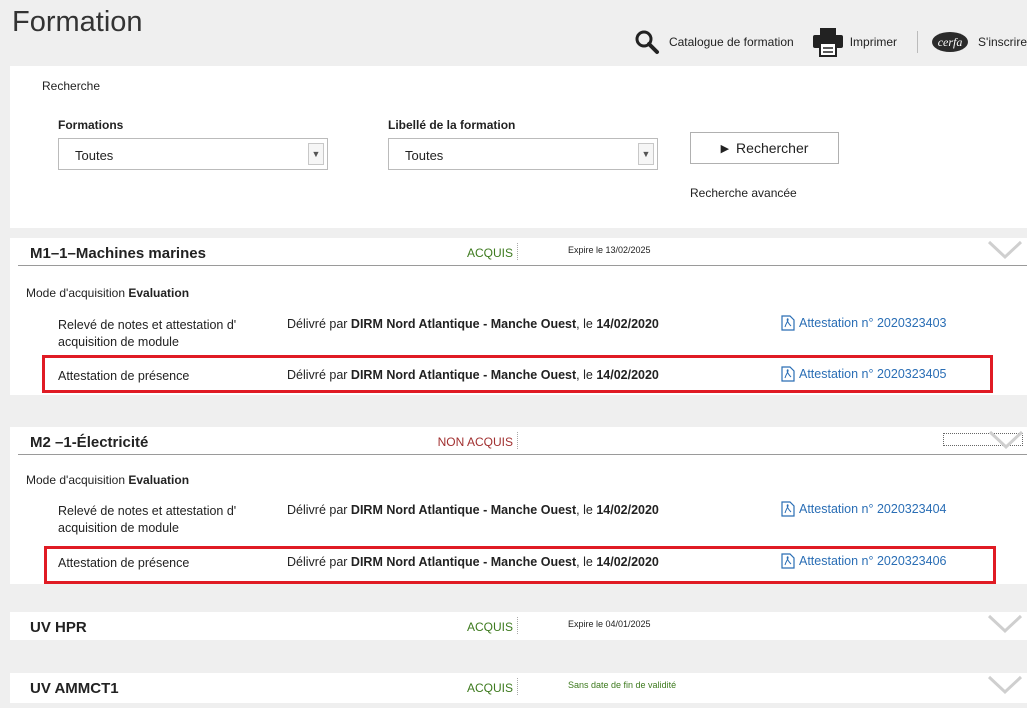 This screenshot has height=708, width=1027. What do you see at coordinates (609, 250) in the screenshot?
I see `expire-date: Expire le 13/02/2025` at bounding box center [609, 250].